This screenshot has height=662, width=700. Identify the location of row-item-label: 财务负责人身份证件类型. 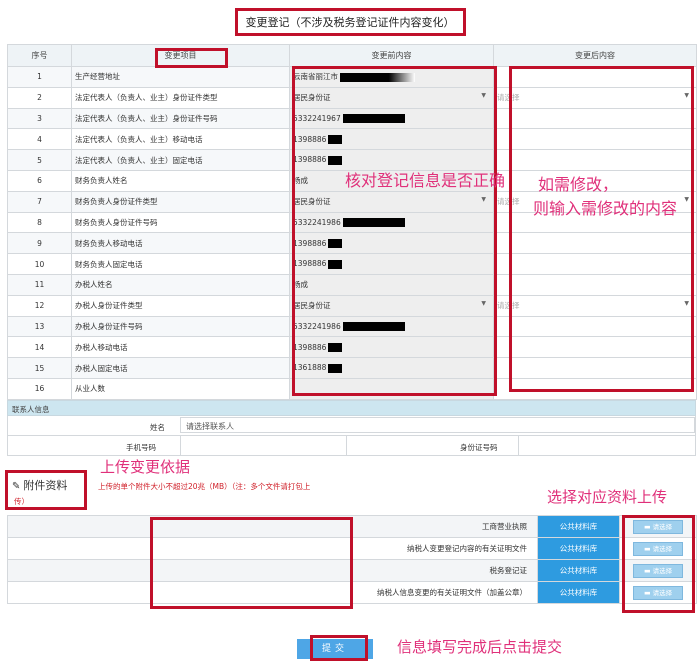
(180, 201).